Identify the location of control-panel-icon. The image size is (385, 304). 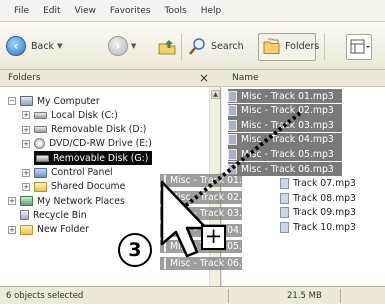
(40, 172).